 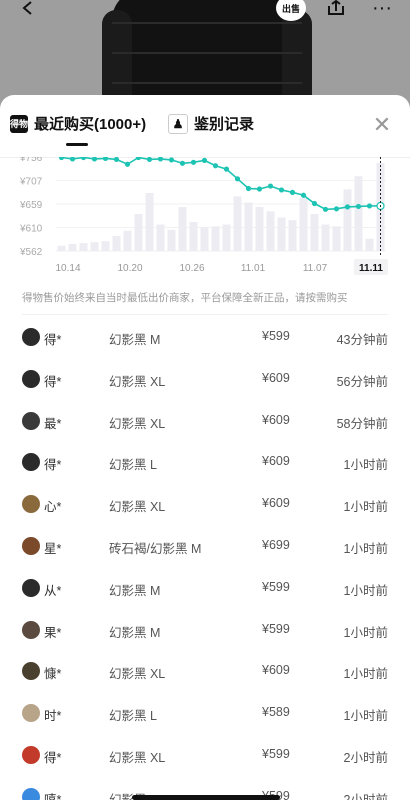 I want to click on list-item: 星* 砖石褐/幻影黑 M ¥699 1小时前, so click(x=205, y=547).